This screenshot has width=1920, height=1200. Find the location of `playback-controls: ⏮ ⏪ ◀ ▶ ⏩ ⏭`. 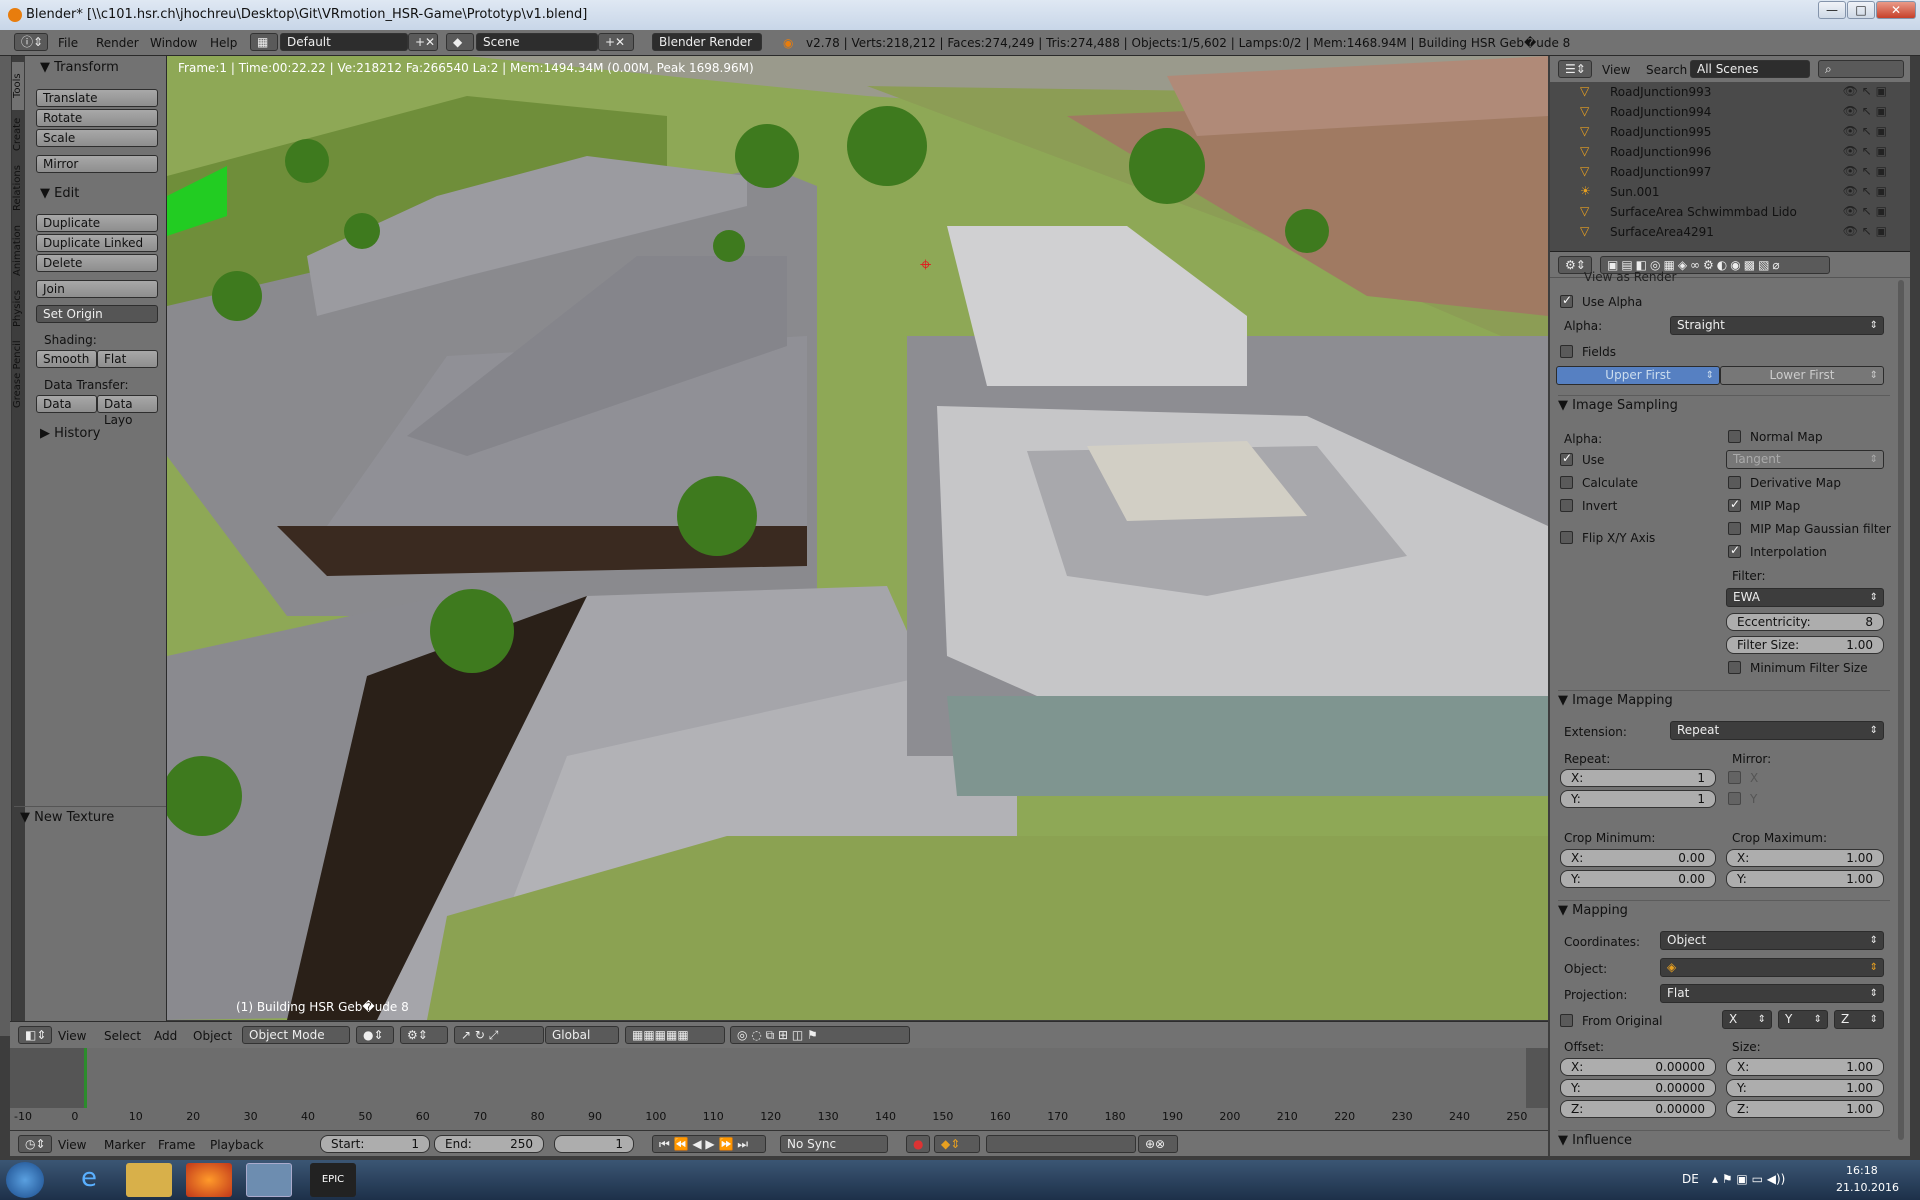

playback-controls: ⏮ ⏪ ◀ ▶ ⏩ ⏭ is located at coordinates (709, 1144).